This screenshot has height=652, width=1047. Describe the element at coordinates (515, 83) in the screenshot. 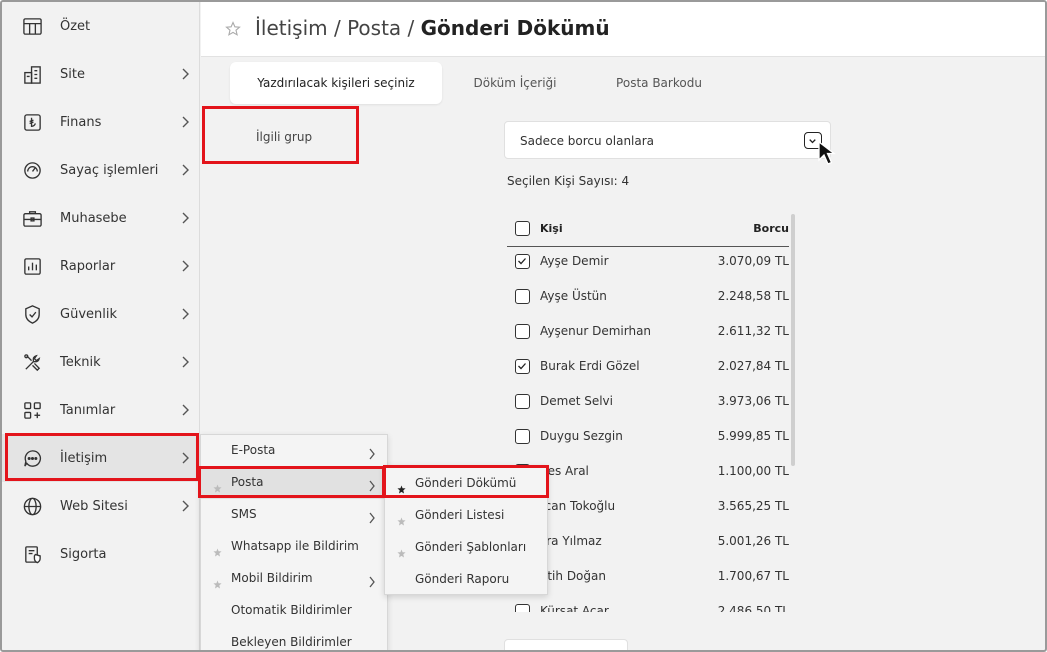

I see `tab-dokum-icerigi: Döküm İçeriği` at that location.